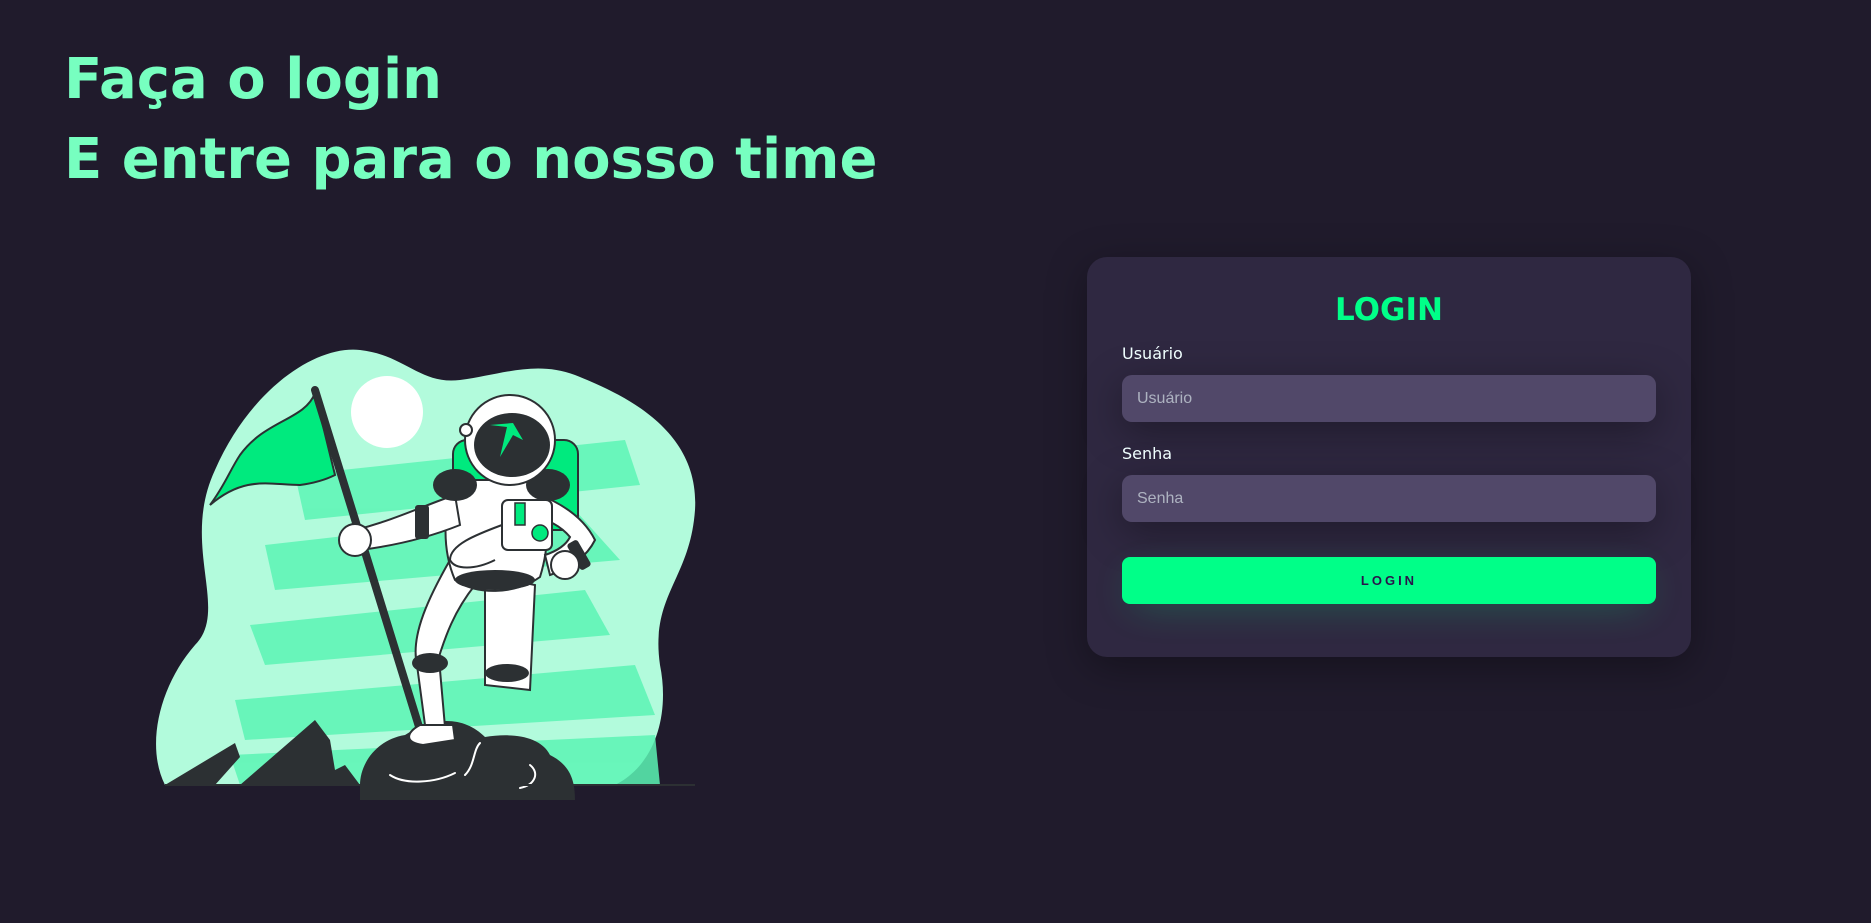 The height and width of the screenshot is (923, 1871). I want to click on username-input, so click(1389, 398).